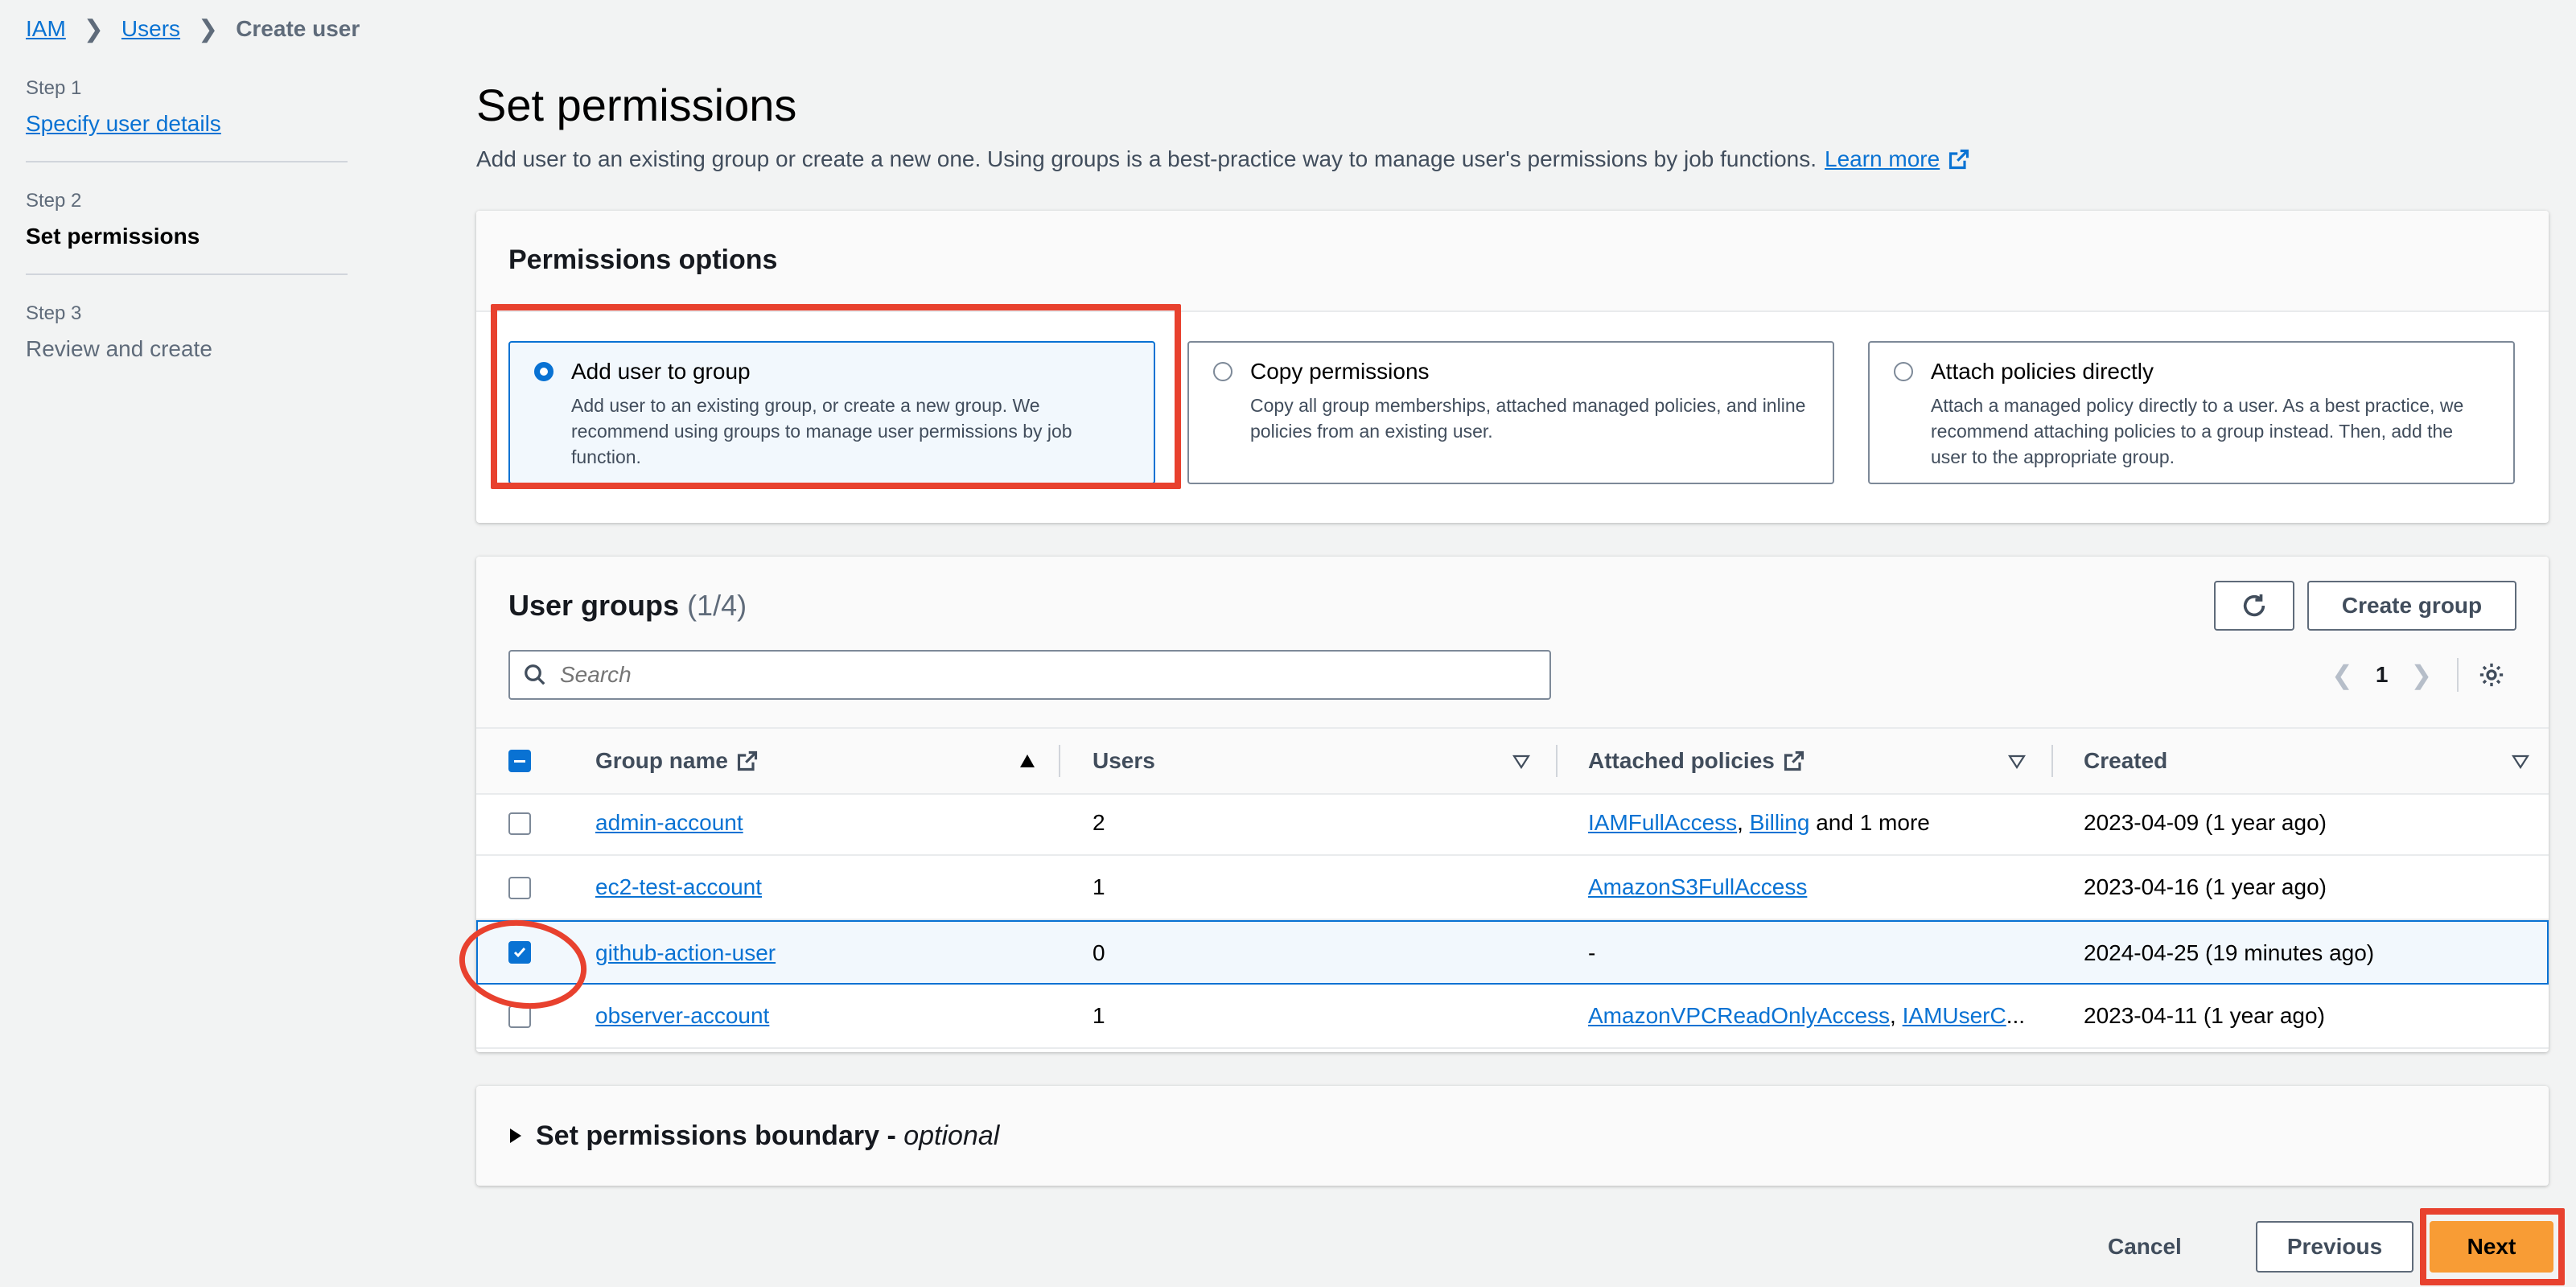 This screenshot has height=1287, width=2576. Describe the element at coordinates (1794, 760) in the screenshot. I see `external-link-icon` at that location.